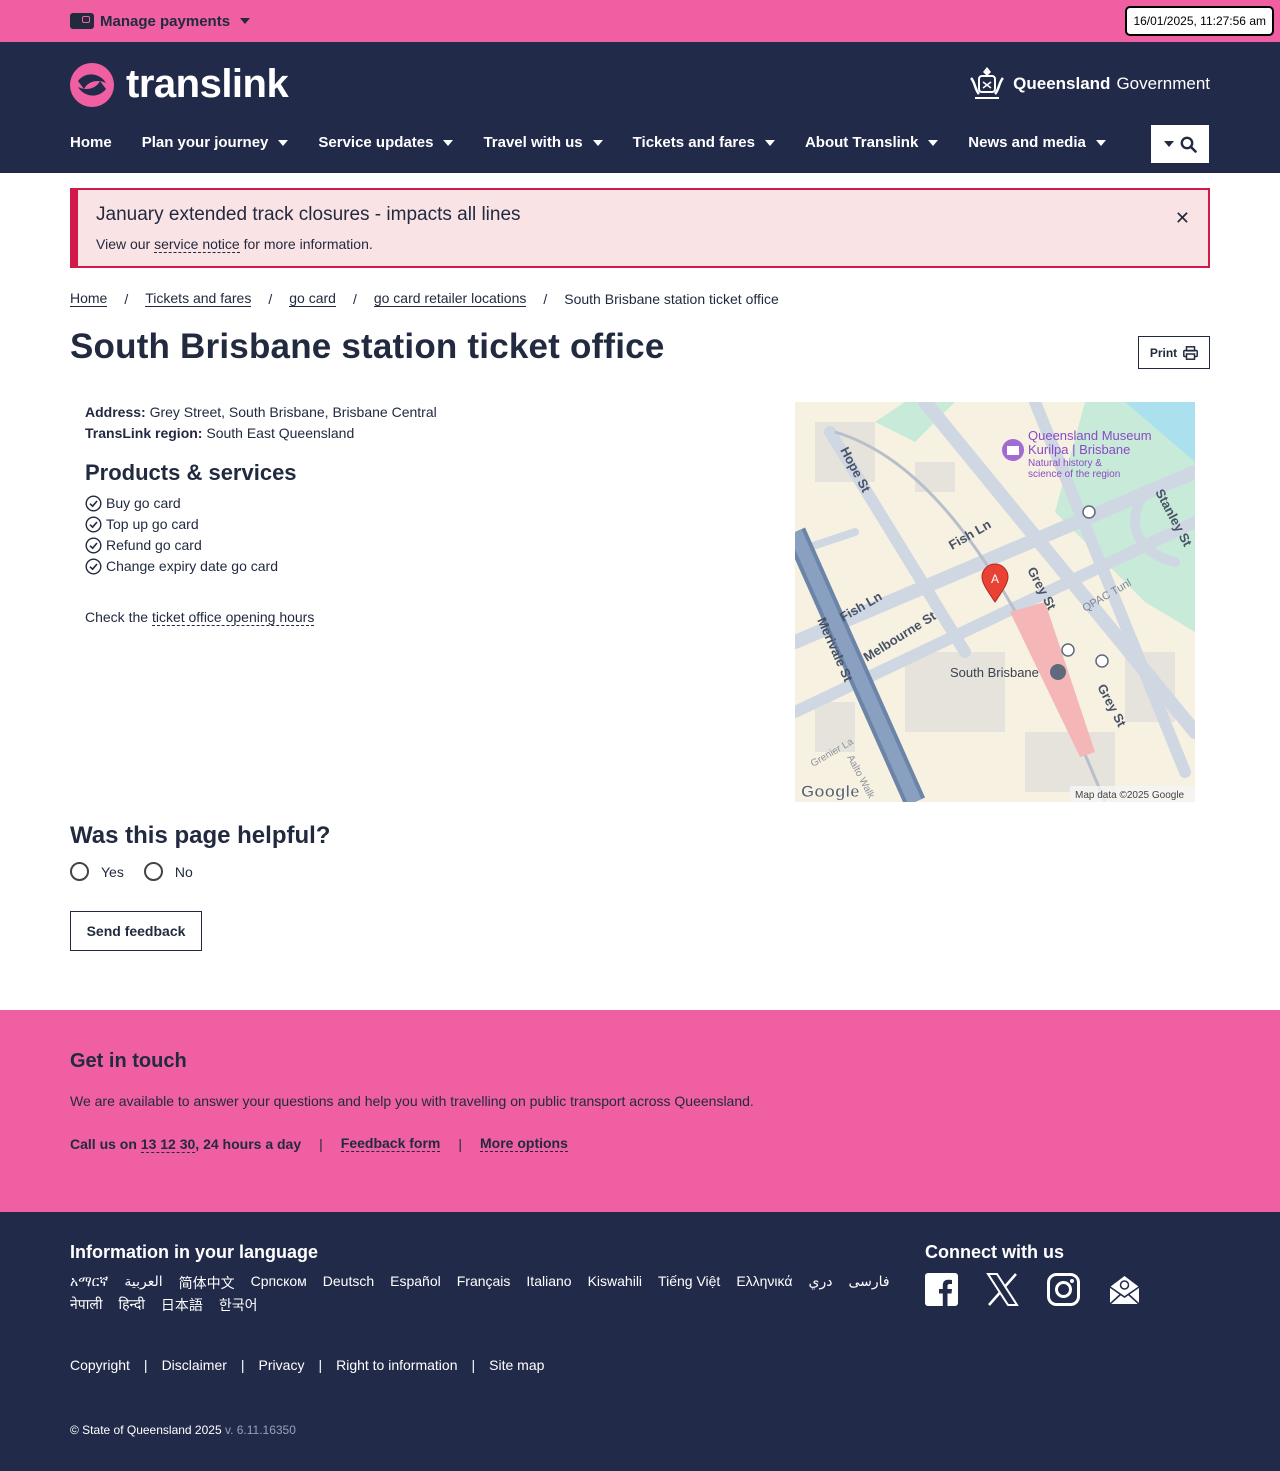 The width and height of the screenshot is (1280, 1471). I want to click on manage-payments-menu: Manage payments, so click(160, 21).